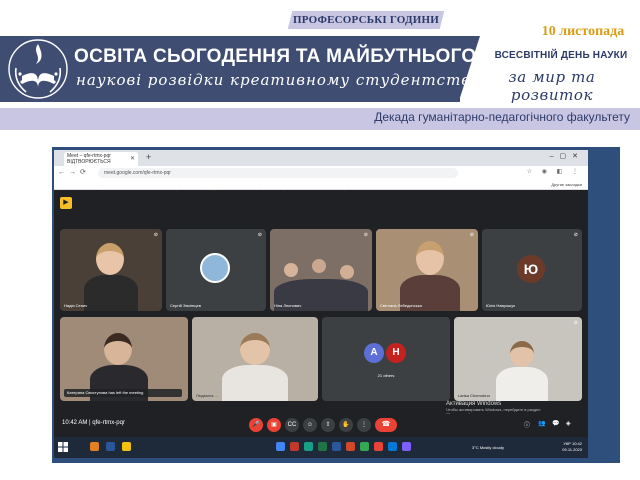 Image resolution: width=640 pixels, height=480 pixels. Describe the element at coordinates (386, 425) in the screenshot. I see `end-call-icon: ☎` at that location.